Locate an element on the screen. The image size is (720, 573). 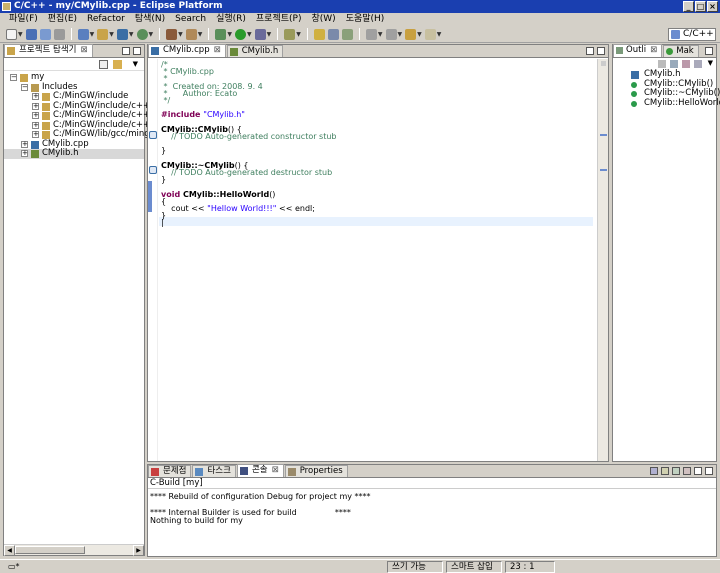
tab-tasks: 타스크 is located at coordinates (214, 471).